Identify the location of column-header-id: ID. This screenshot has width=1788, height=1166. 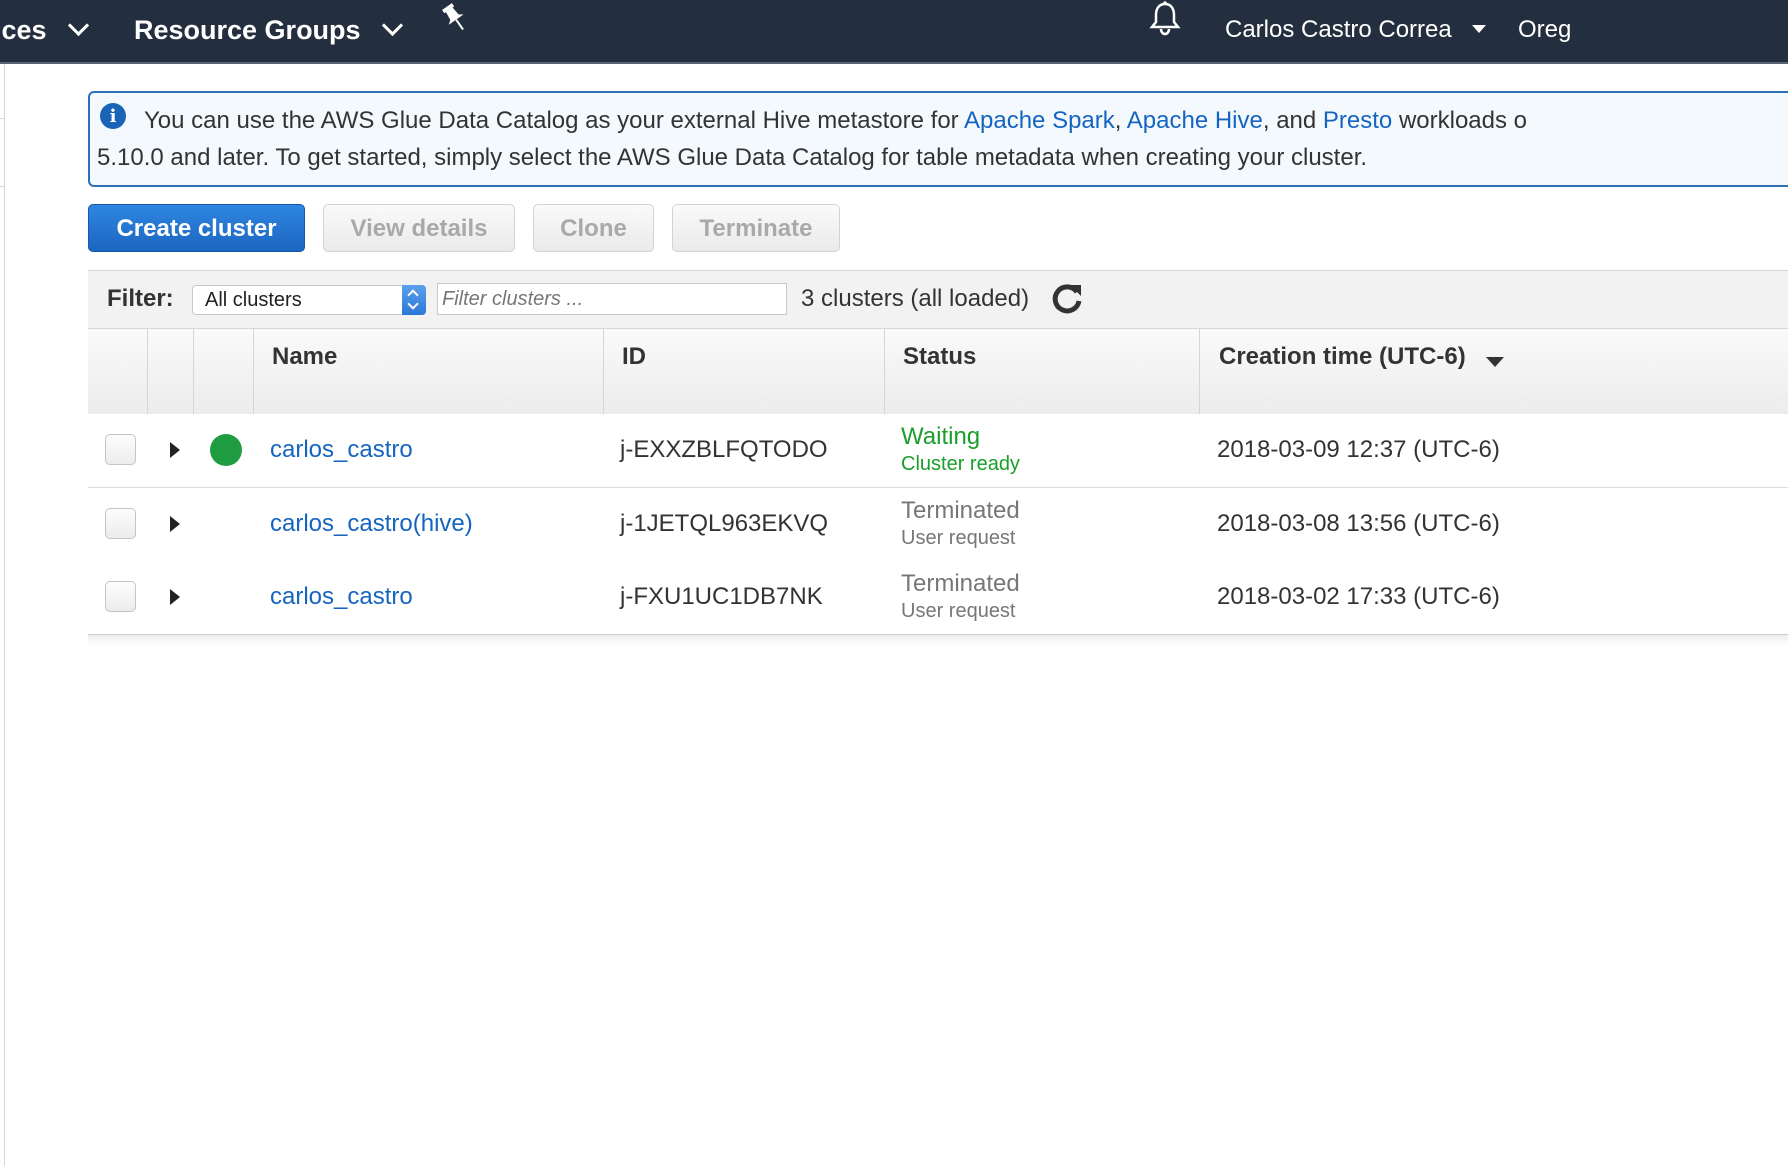
(634, 357).